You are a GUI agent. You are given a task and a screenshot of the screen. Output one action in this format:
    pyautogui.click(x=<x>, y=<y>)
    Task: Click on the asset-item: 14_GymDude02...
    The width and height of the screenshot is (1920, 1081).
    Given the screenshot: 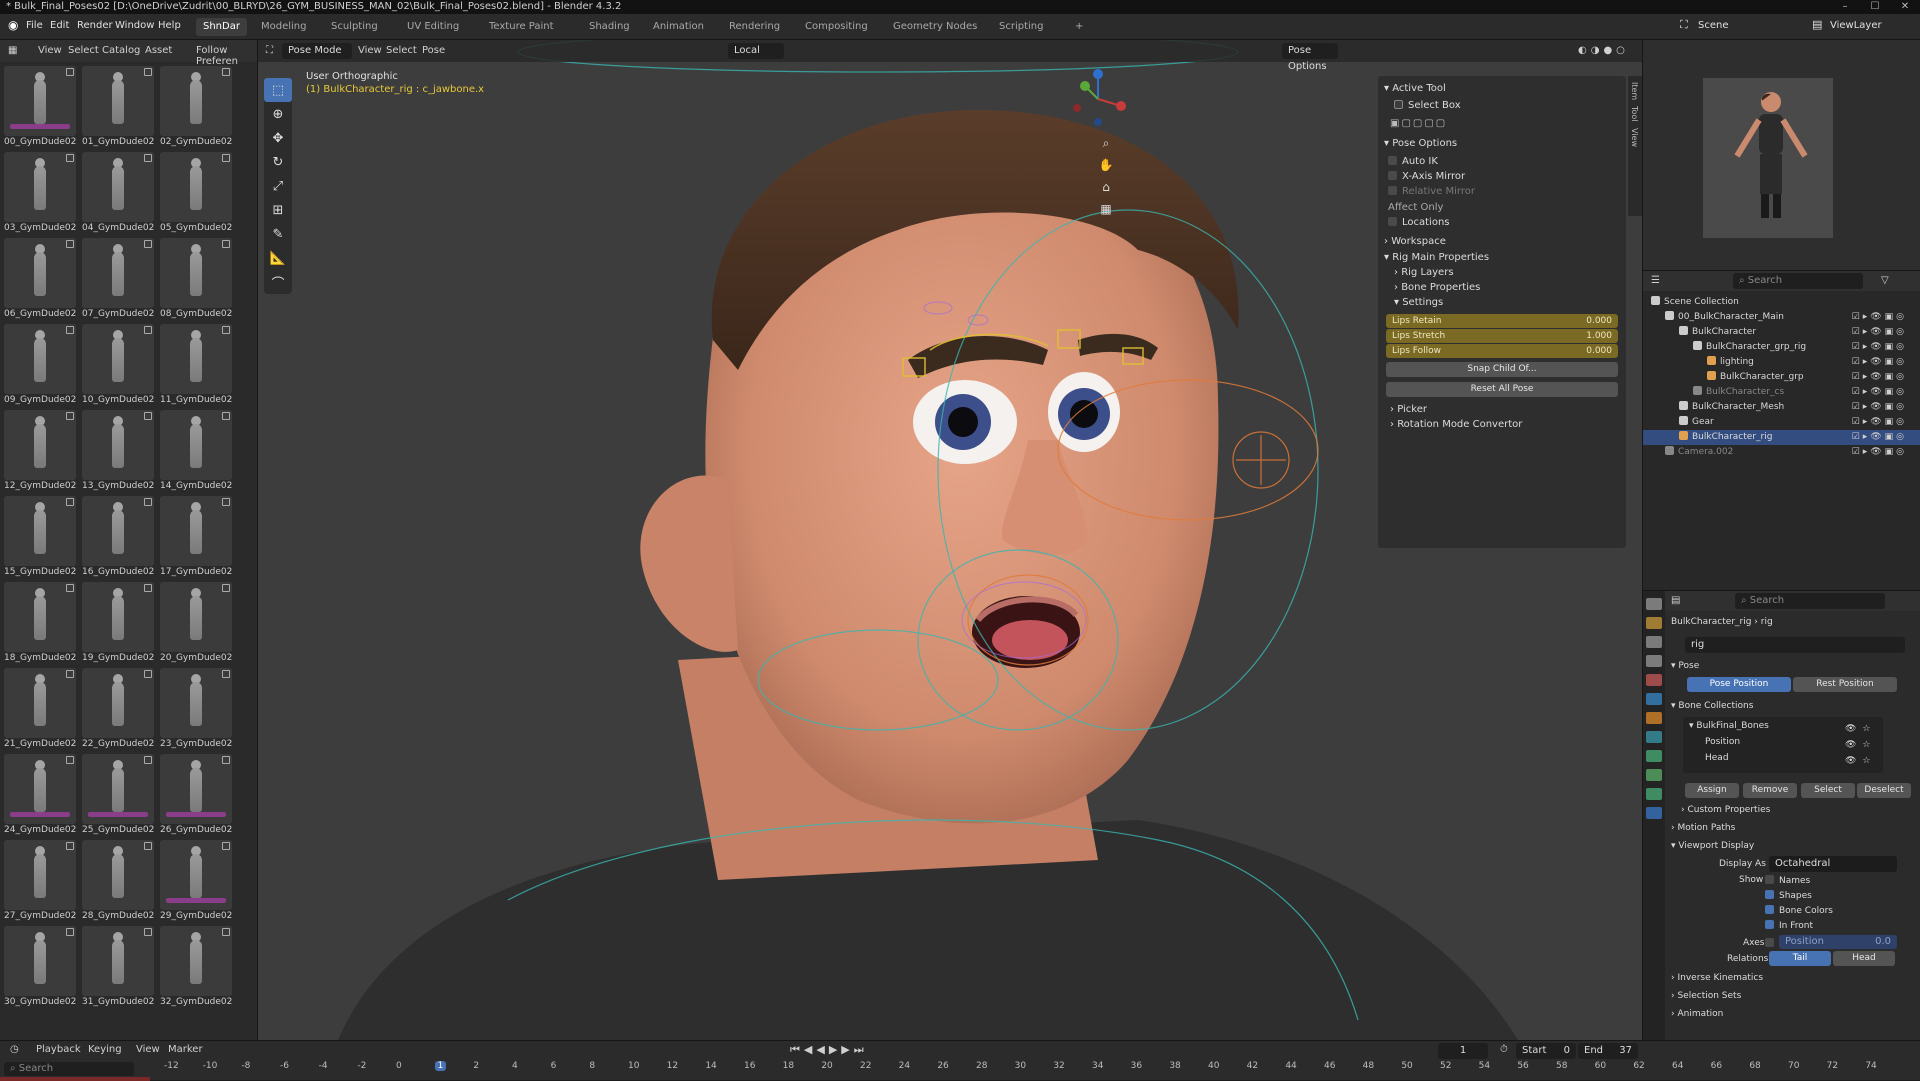 What is the action you would take?
    pyautogui.click(x=196, y=451)
    